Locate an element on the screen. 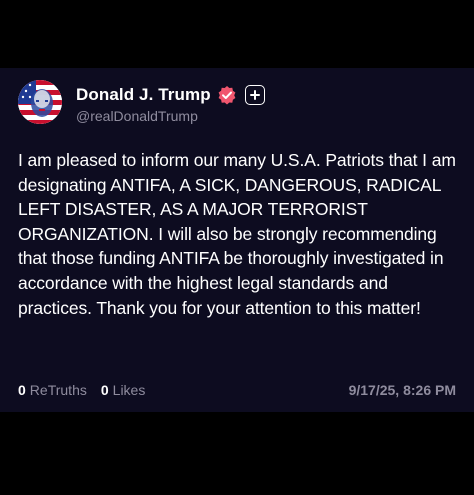  avatar is located at coordinates (40, 102).